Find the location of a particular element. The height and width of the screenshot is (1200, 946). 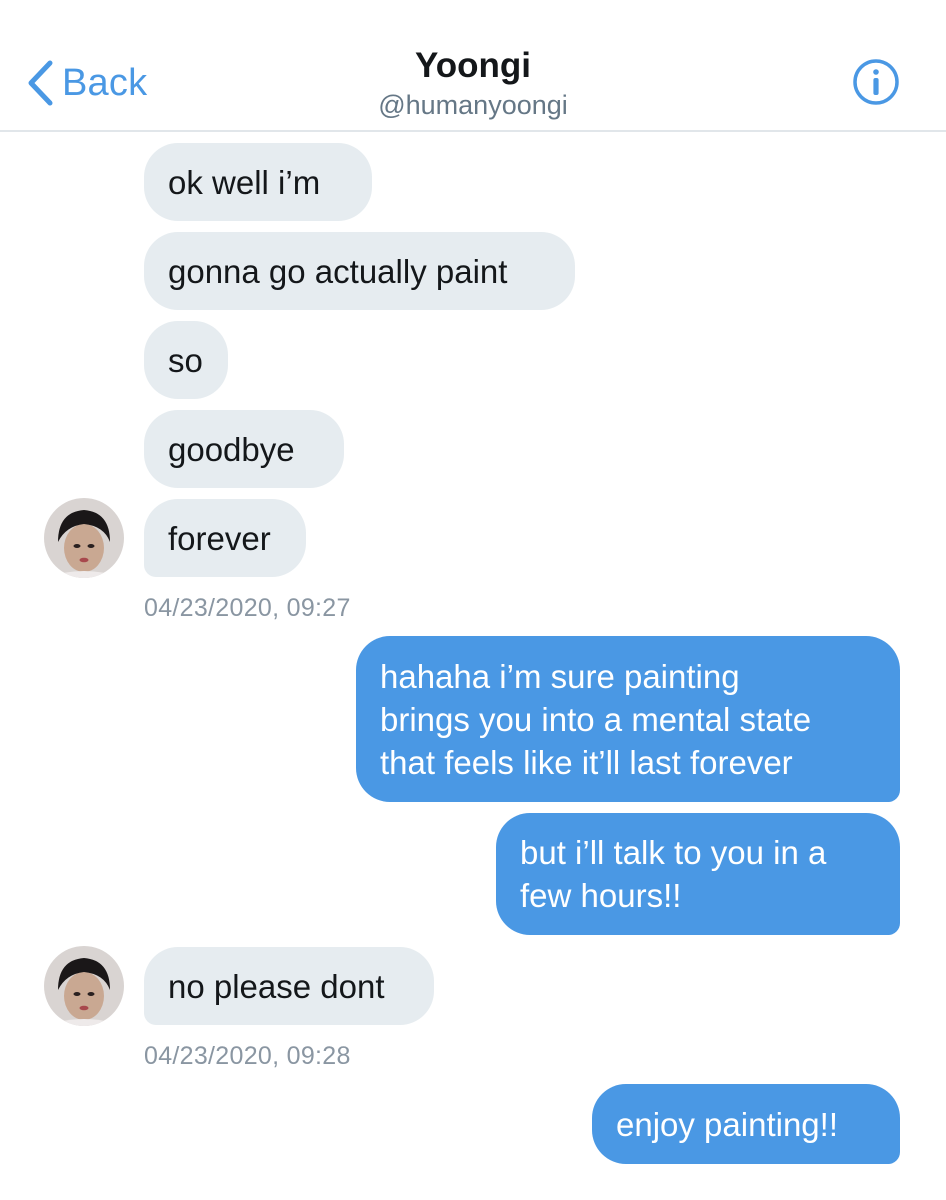

message-text: goodbye is located at coordinates (231, 449).